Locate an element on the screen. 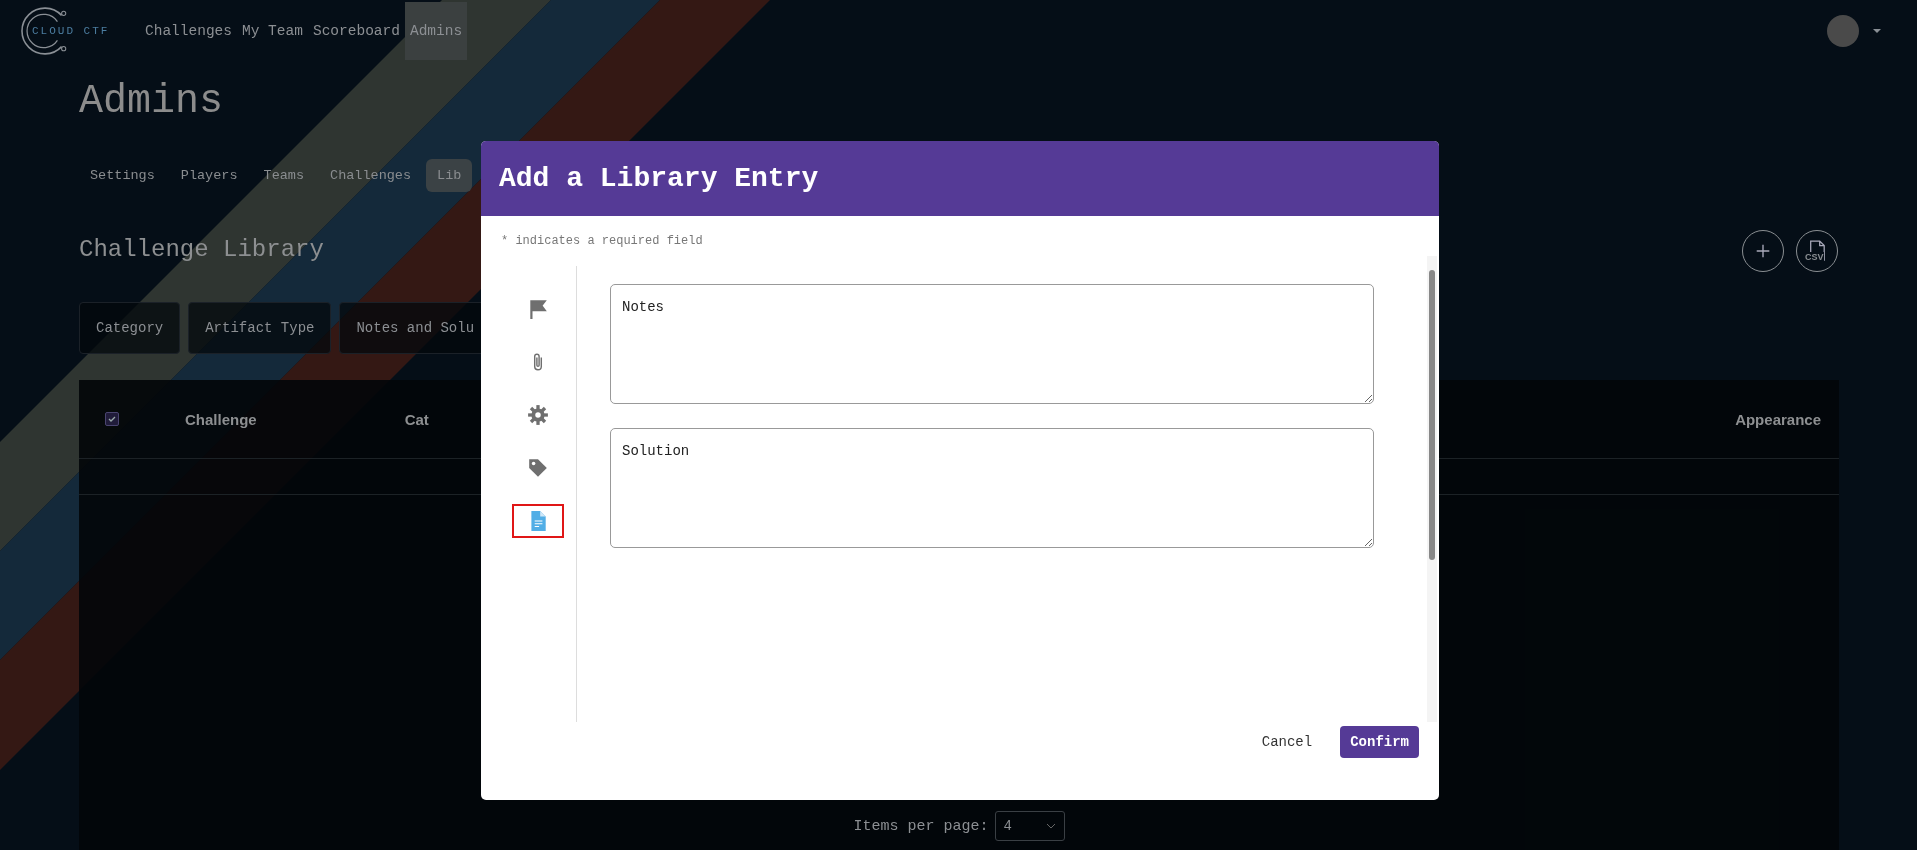 Image resolution: width=1917 pixels, height=850 pixels. plus-icon is located at coordinates (1763, 251).